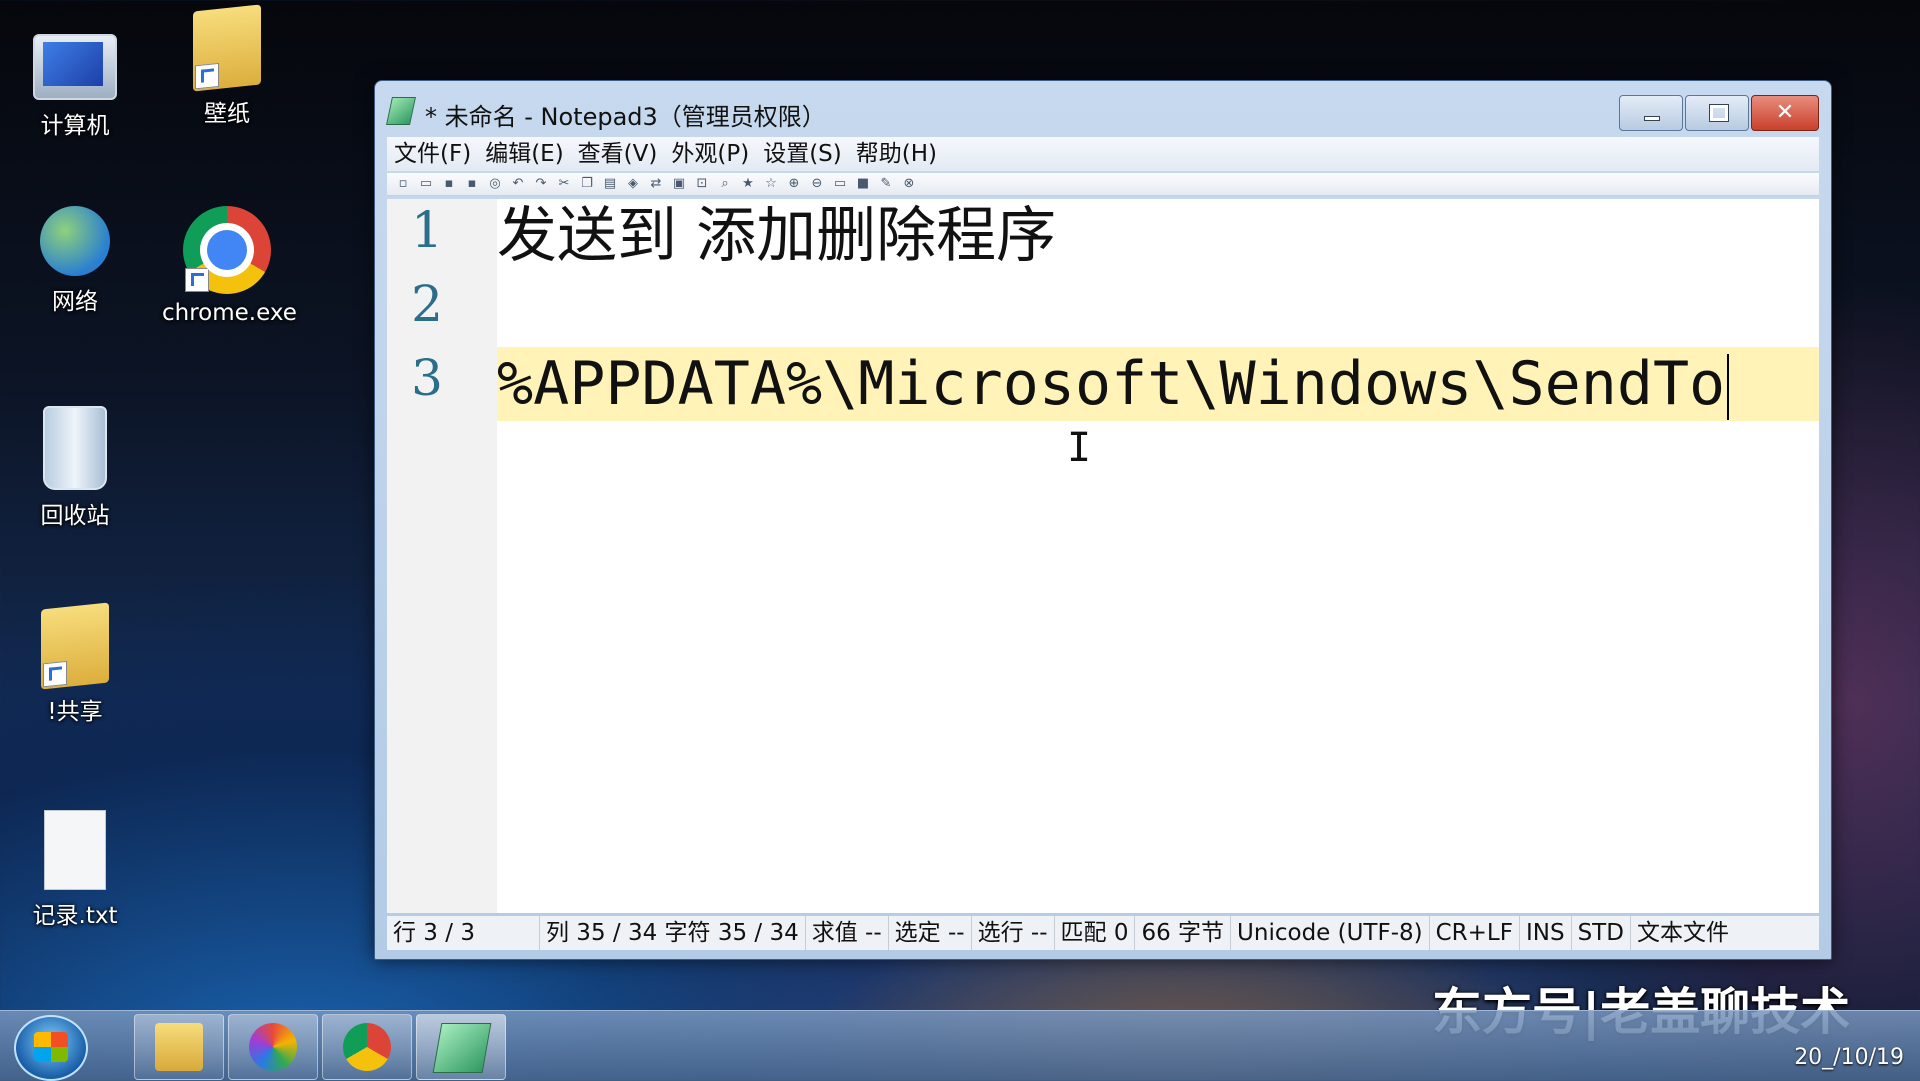  I want to click on pin-icon: ✎, so click(886, 184).